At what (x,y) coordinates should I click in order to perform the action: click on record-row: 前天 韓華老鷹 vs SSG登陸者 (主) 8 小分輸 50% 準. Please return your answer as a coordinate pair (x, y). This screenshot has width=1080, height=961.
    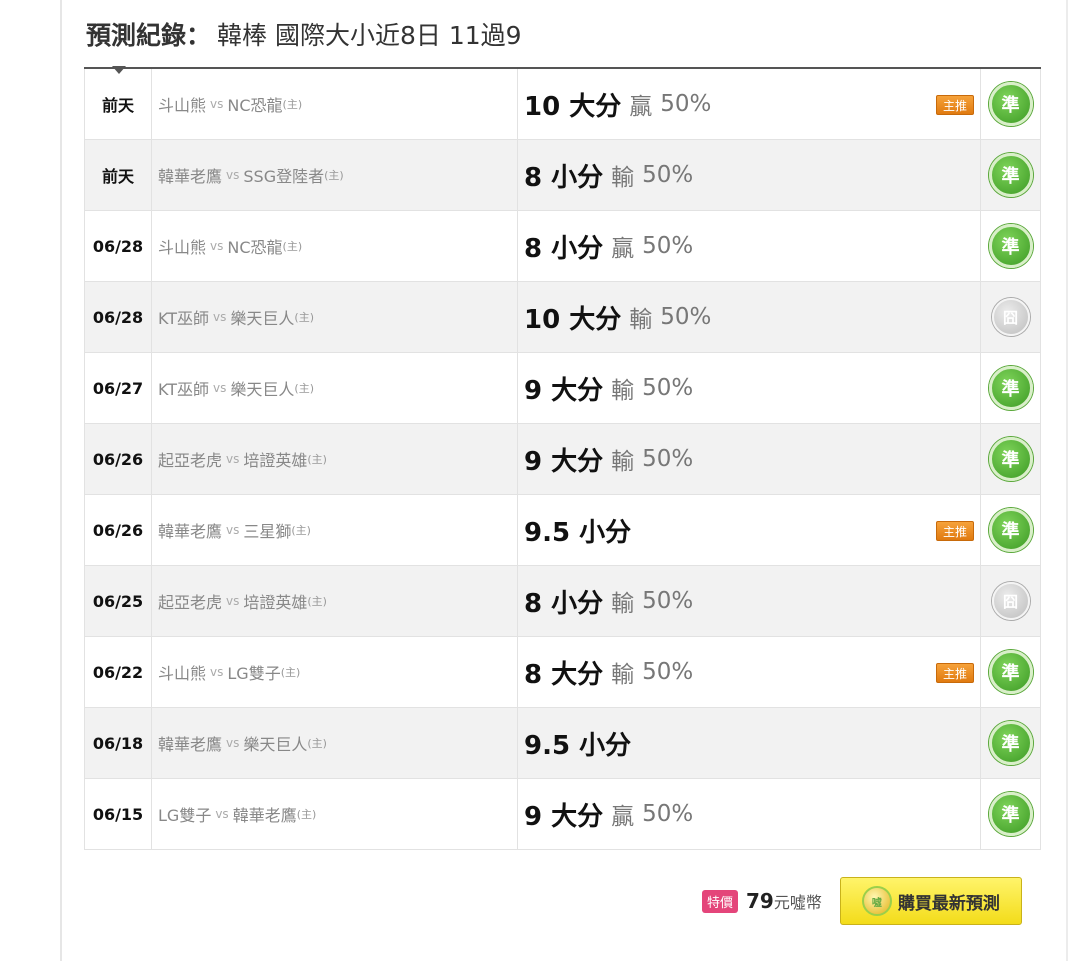
    Looking at the image, I should click on (562, 175).